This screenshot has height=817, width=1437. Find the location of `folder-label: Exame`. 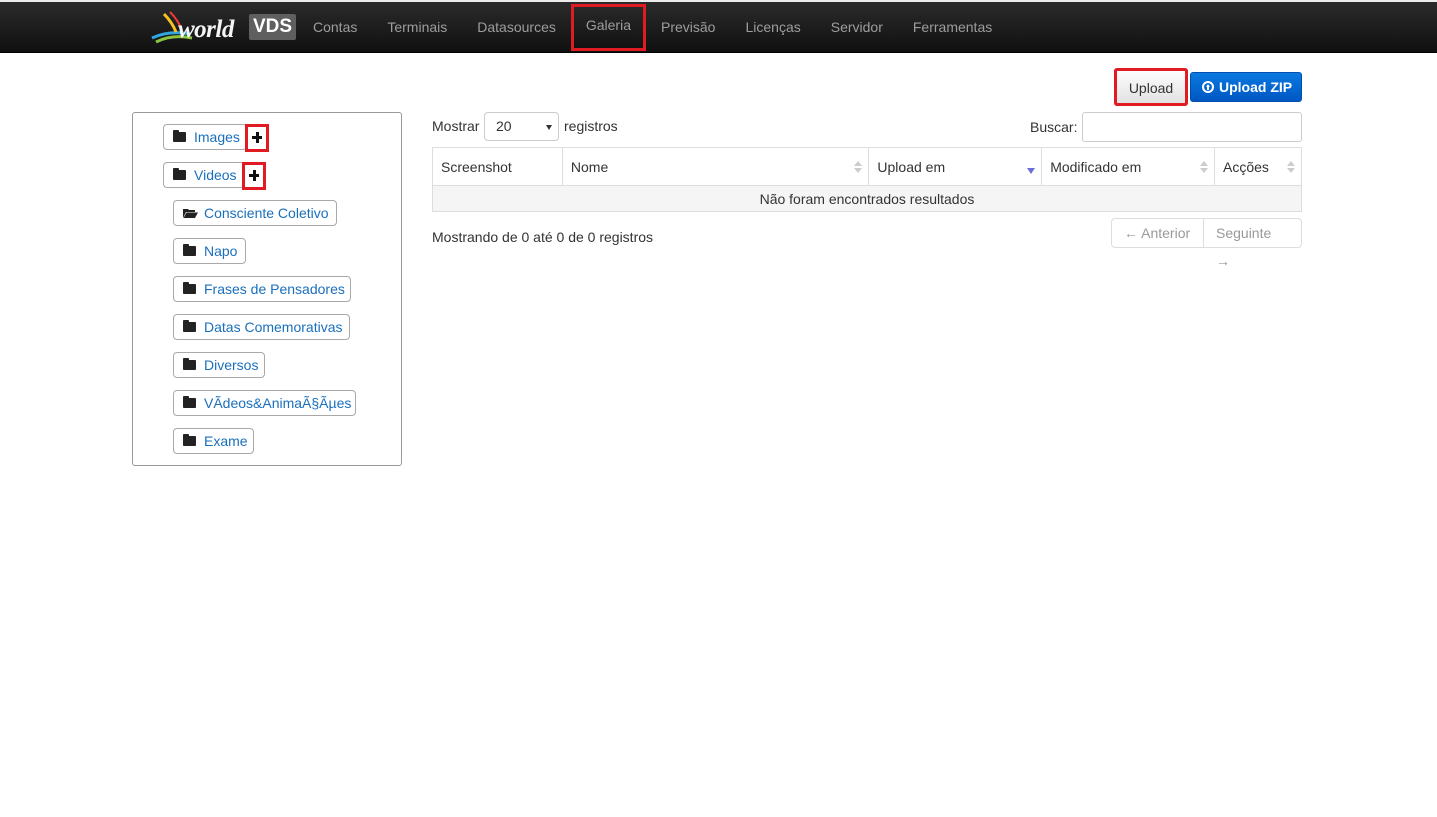

folder-label: Exame is located at coordinates (226, 441).